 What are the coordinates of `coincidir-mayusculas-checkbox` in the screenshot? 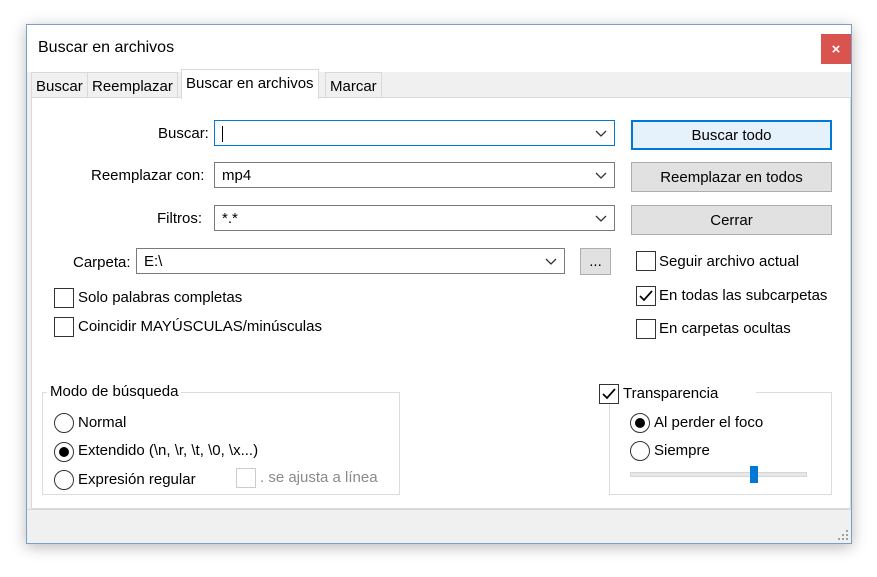 It's located at (64, 327).